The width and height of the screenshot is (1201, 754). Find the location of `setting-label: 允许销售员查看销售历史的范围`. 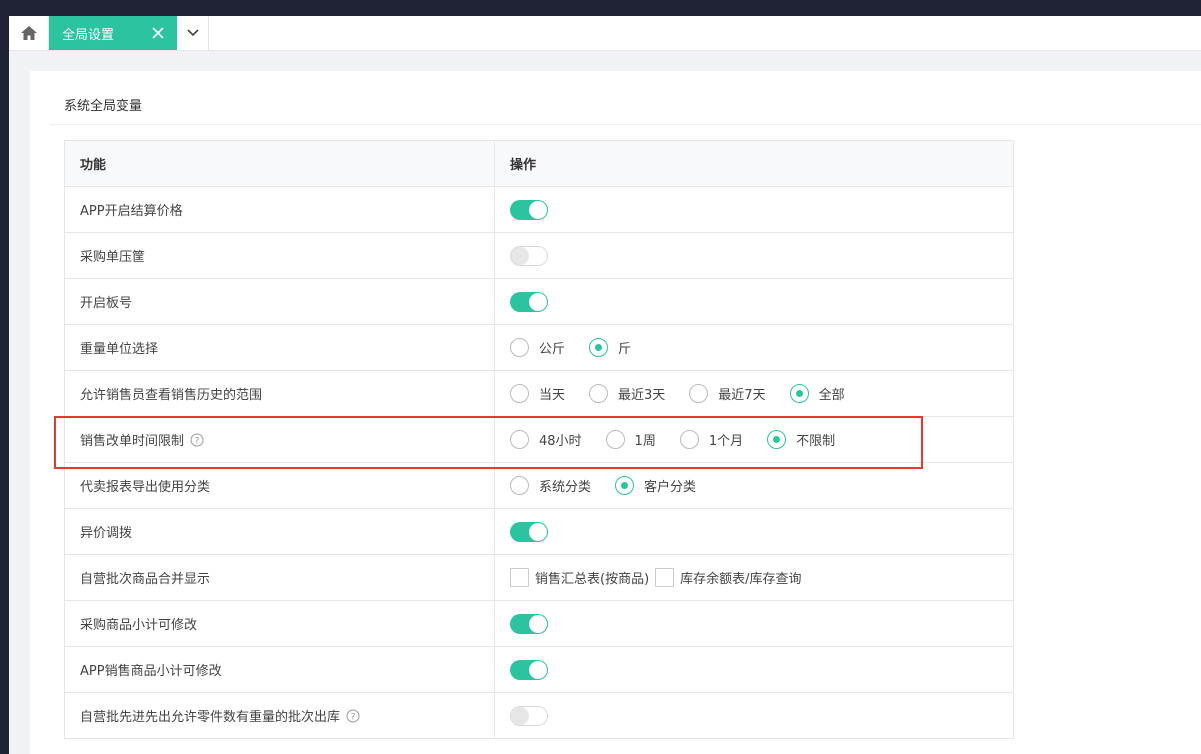

setting-label: 允许销售员查看销售历史的范围 is located at coordinates (171, 395).